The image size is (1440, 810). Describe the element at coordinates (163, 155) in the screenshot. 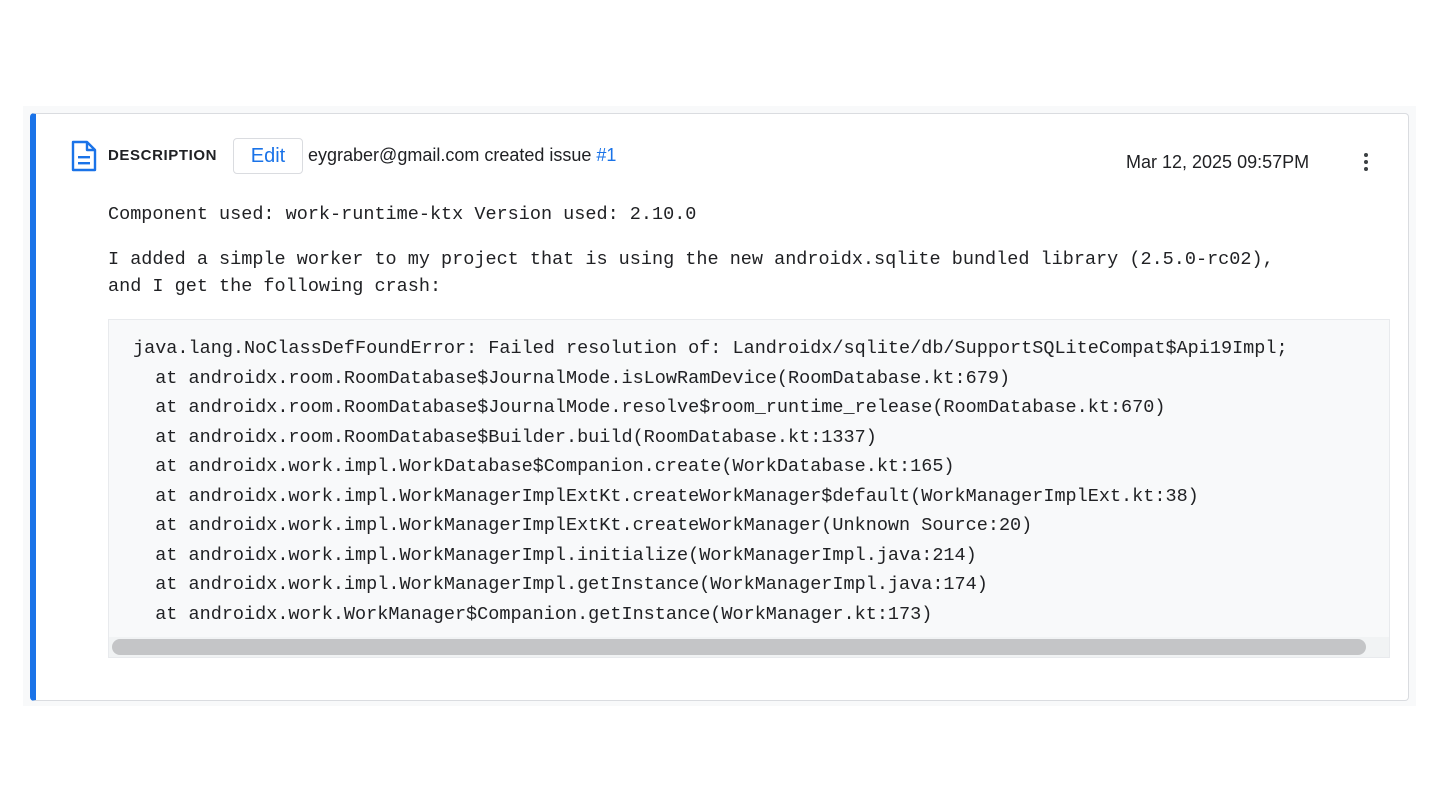

I see `section-label: DESCRIPTION` at that location.